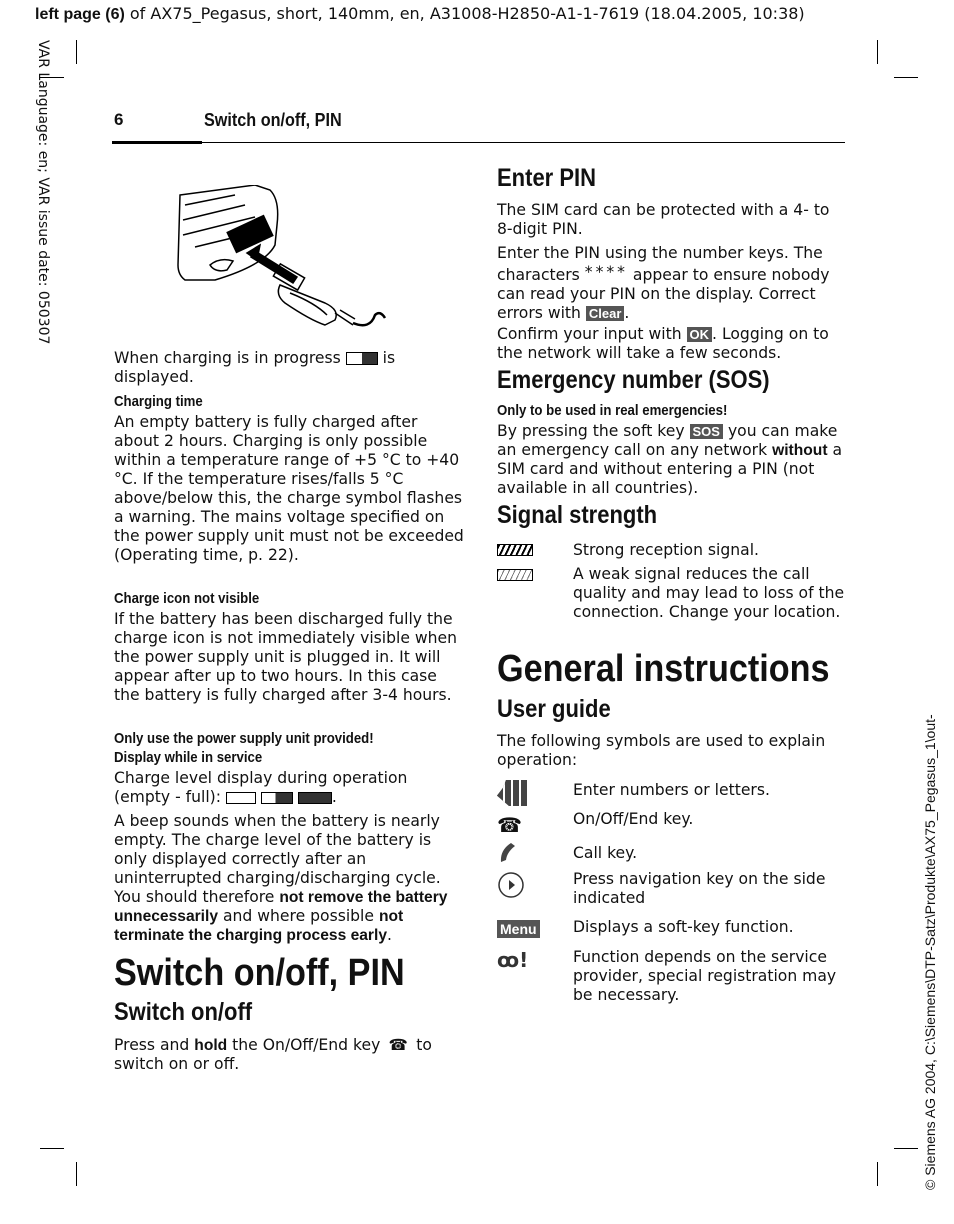 This screenshot has width=954, height=1224. Describe the element at coordinates (157, 142) in the screenshot. I see `head-rule-thick` at that location.